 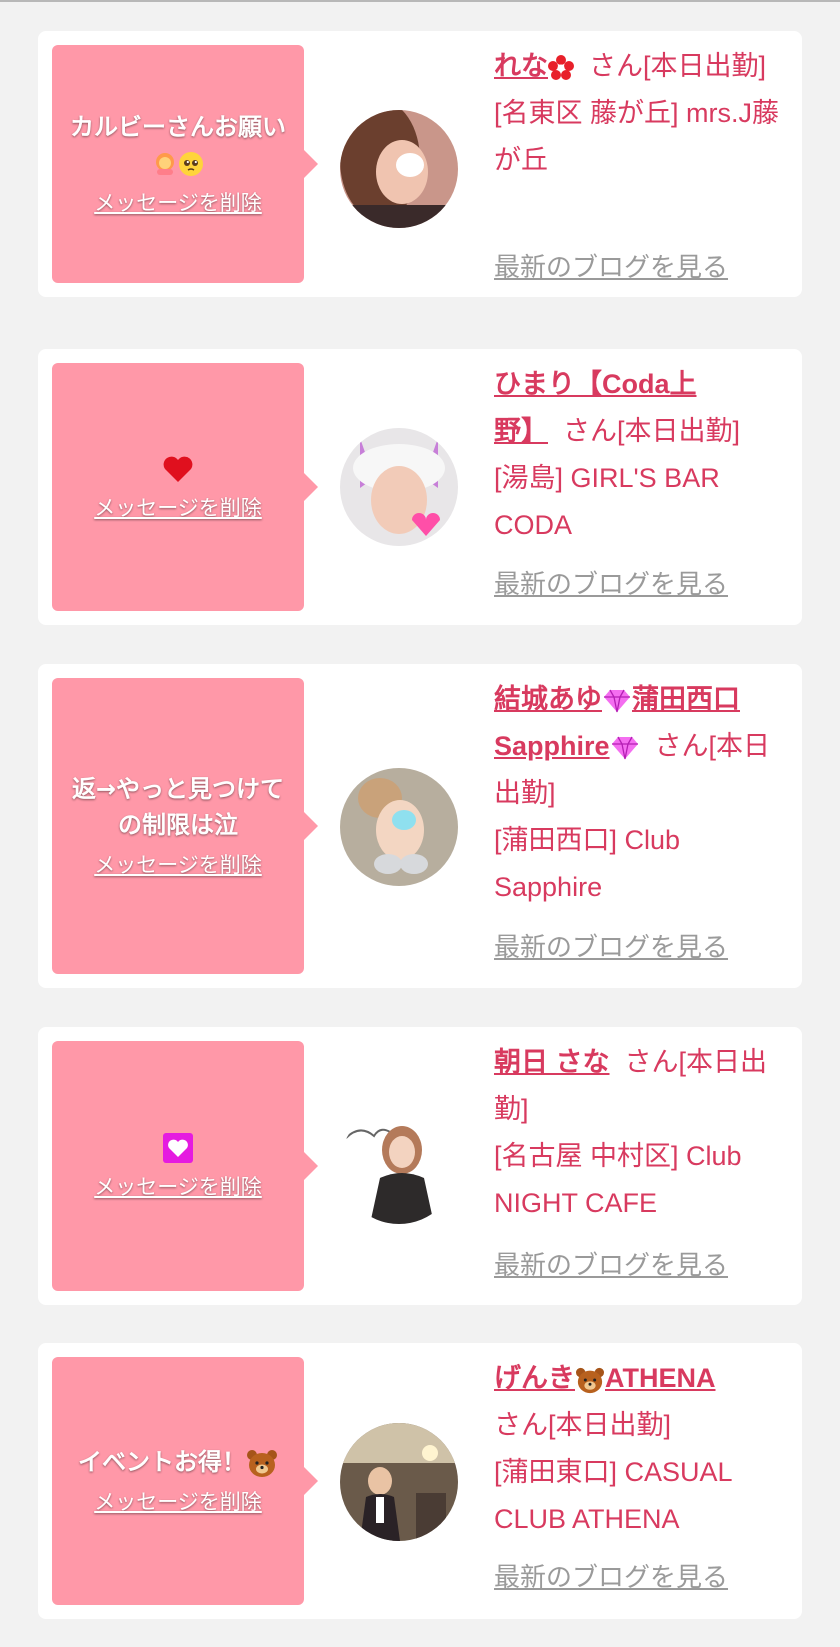 What do you see at coordinates (607, 501) in the screenshot?
I see `cast-area: [湯島] GIRL'S BAR CODA` at bounding box center [607, 501].